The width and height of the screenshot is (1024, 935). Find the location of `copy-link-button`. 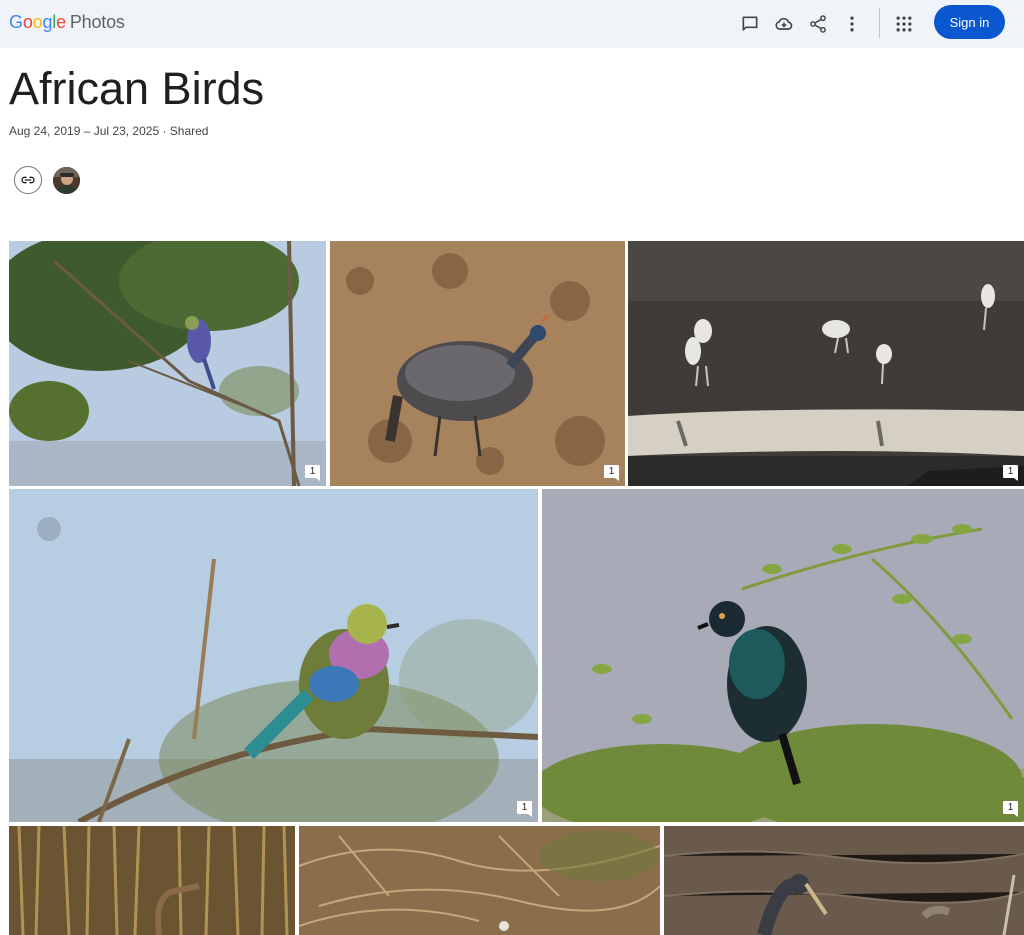

copy-link-button is located at coordinates (28, 180).